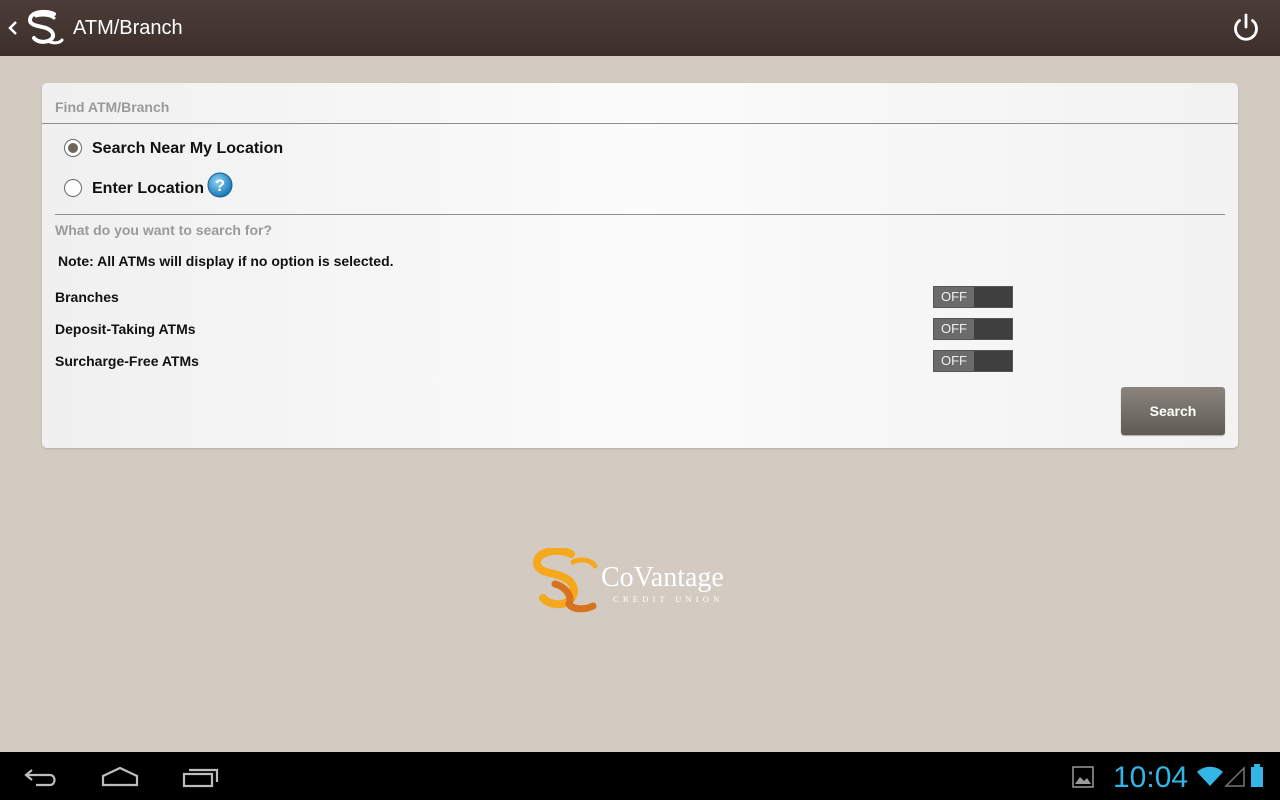 The width and height of the screenshot is (1280, 800). Describe the element at coordinates (668, 599) in the screenshot. I see `brand-tagline: CREDIT UNION` at that location.